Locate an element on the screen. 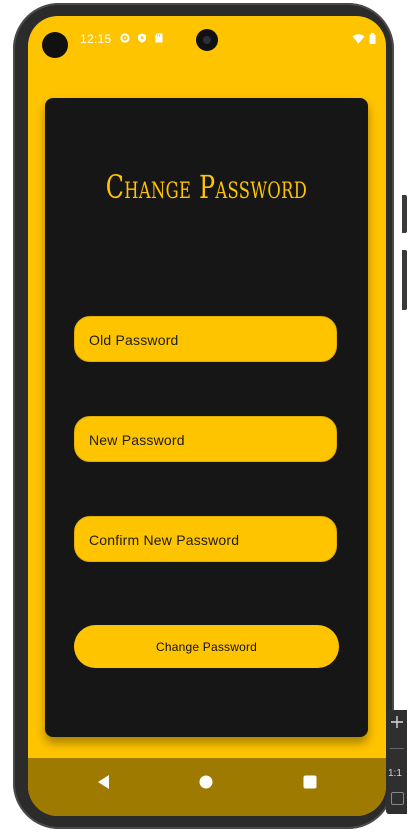  battery-icon is located at coordinates (372, 38).